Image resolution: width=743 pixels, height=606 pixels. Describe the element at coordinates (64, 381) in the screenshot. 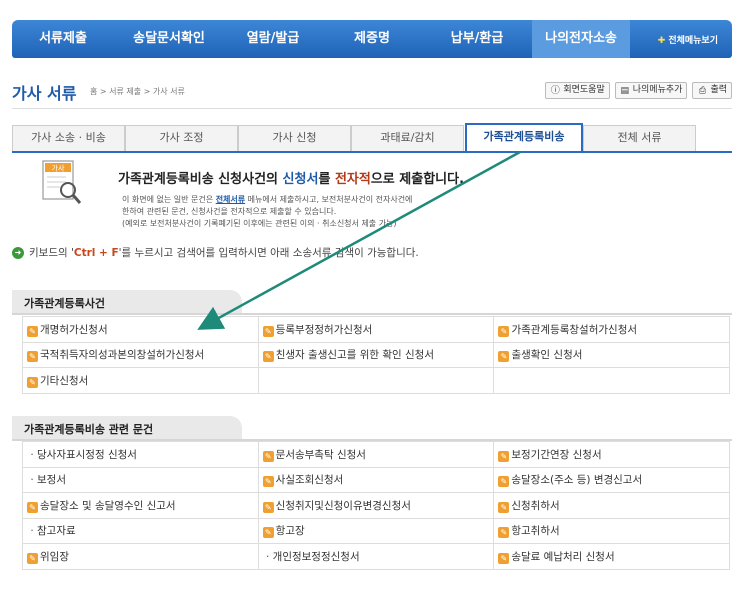

I see `document-link: 기타신청서` at that location.